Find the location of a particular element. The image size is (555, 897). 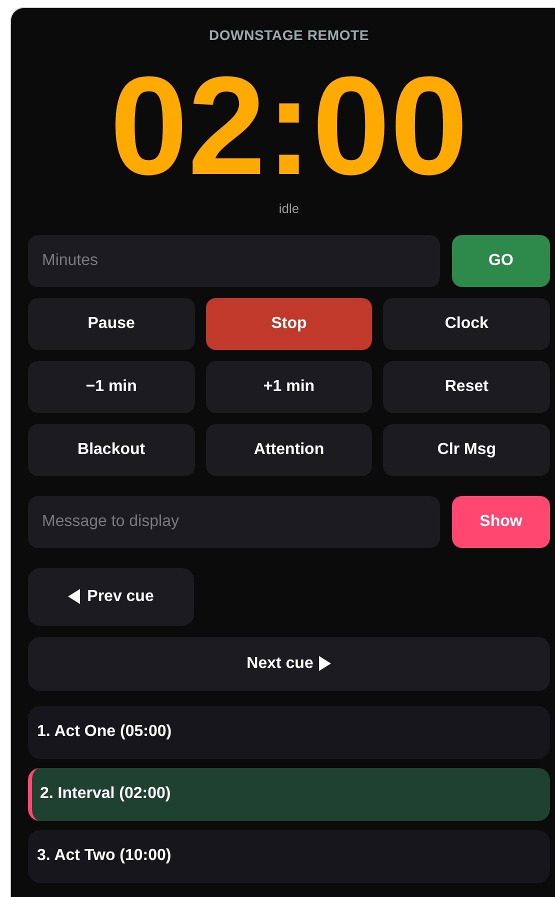

control-button: Clock is located at coordinates (466, 324).